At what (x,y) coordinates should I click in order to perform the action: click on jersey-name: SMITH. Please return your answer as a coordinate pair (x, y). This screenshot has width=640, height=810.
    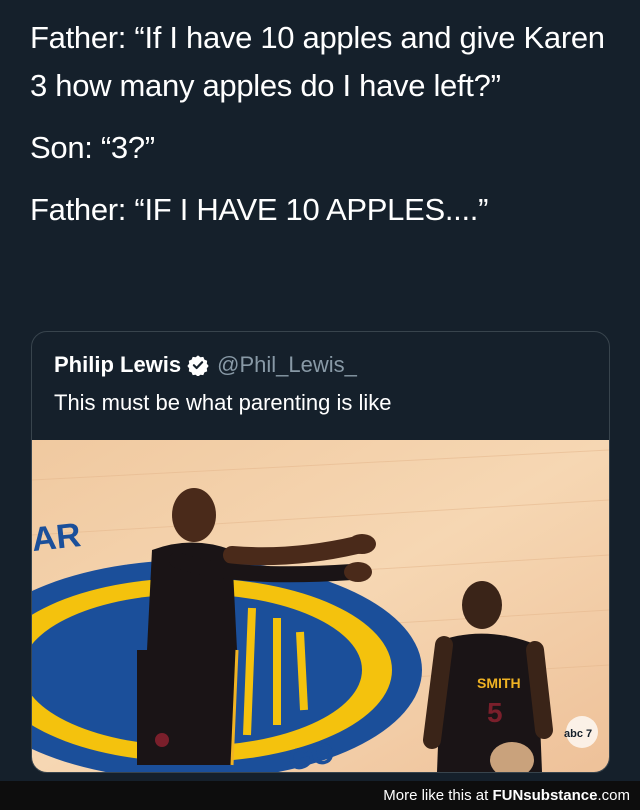
    Looking at the image, I should click on (499, 683).